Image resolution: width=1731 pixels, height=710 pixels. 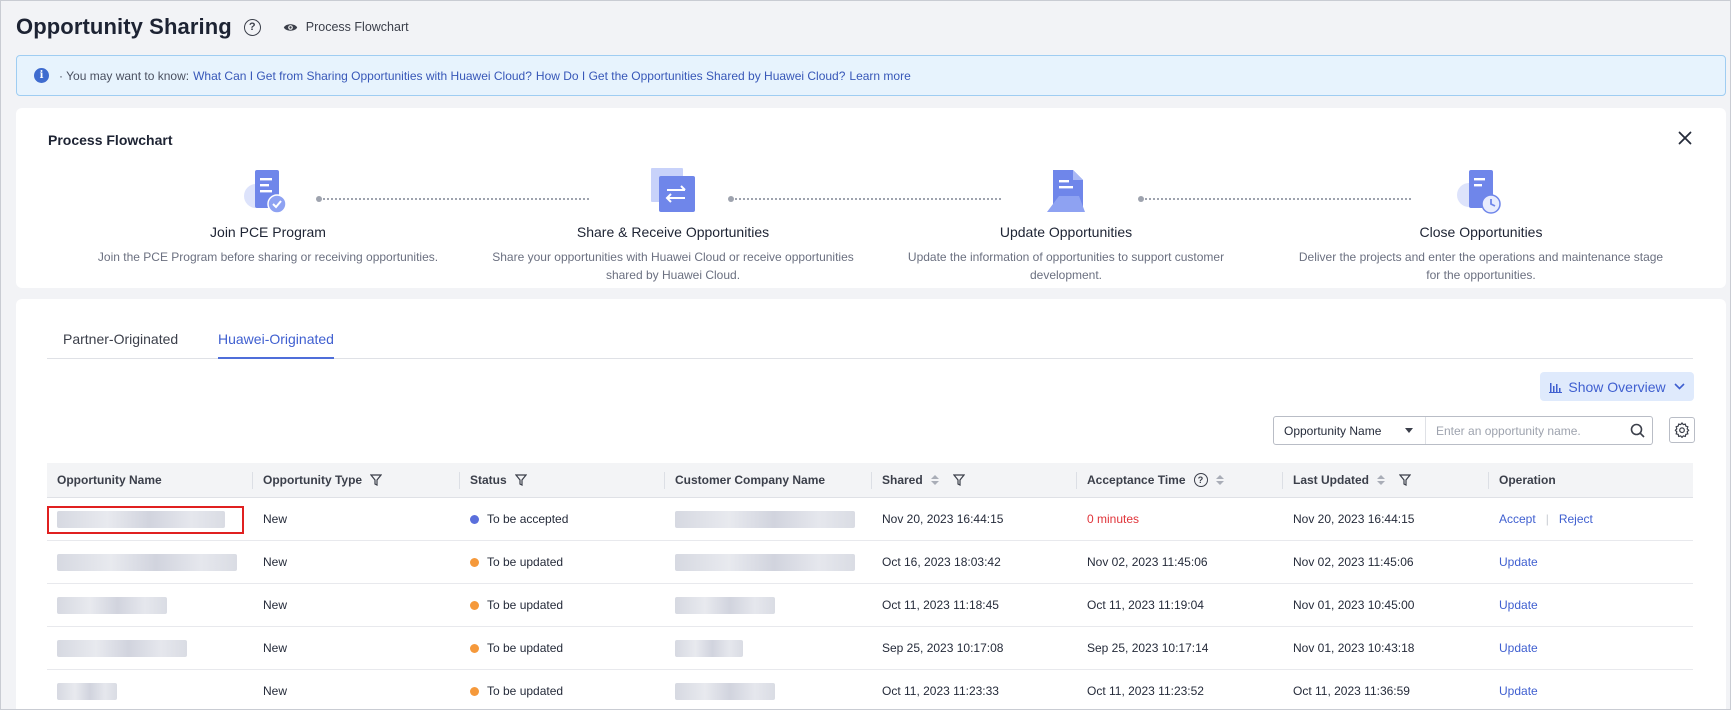 I want to click on info-icon: i, so click(x=41, y=75).